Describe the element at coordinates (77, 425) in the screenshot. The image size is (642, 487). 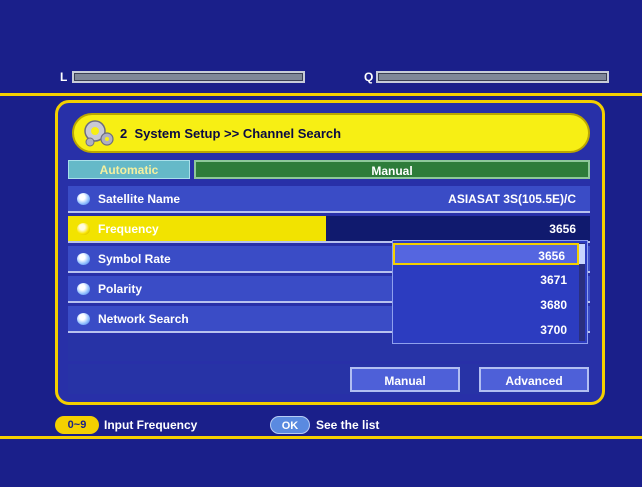
I see `numeric-keys-badge: 0~9` at that location.